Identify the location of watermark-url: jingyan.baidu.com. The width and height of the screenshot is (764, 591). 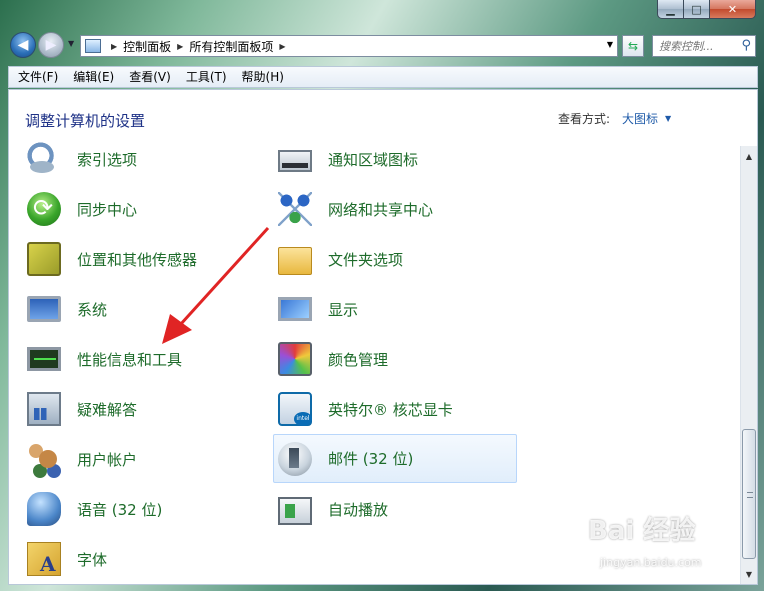
(651, 562).